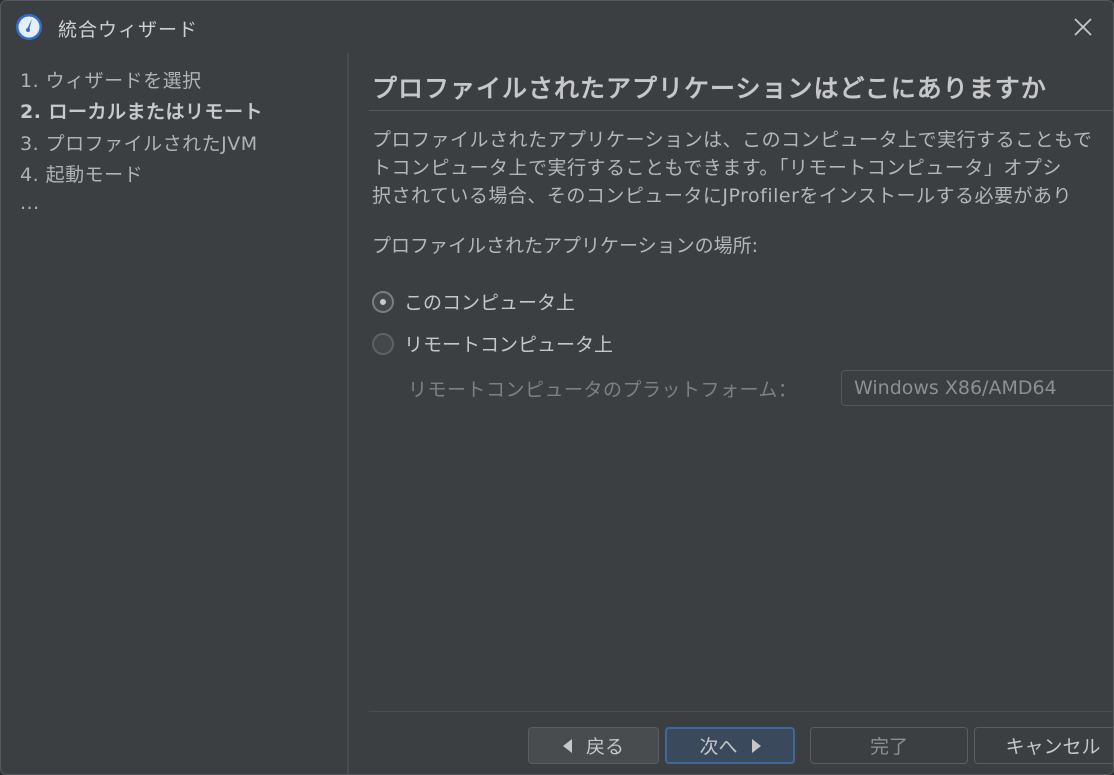 The height and width of the screenshot is (775, 1114). Describe the element at coordinates (490, 303) in the screenshot. I see `radio-label-this-computer: このコンピュータ上` at that location.